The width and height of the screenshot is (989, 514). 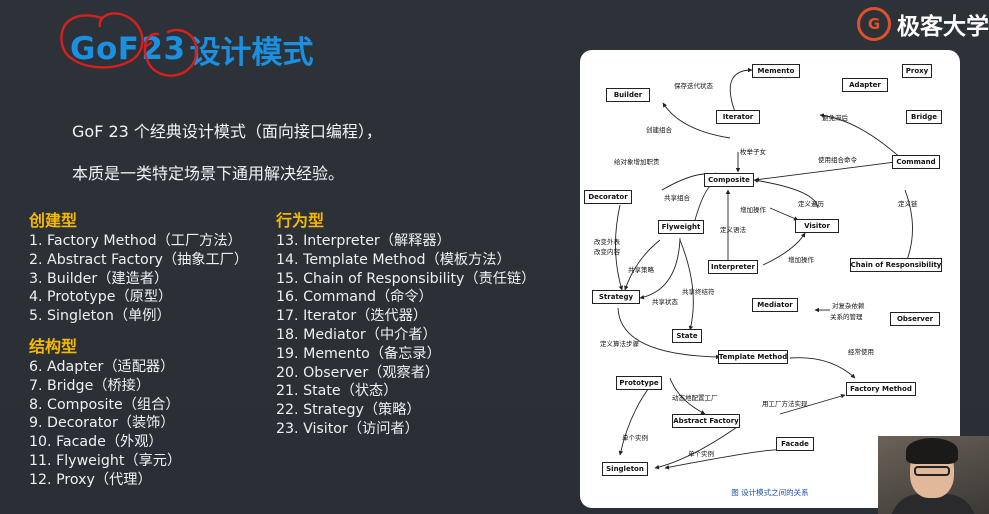 I want to click on box-singleton: Singleton, so click(x=625, y=469).